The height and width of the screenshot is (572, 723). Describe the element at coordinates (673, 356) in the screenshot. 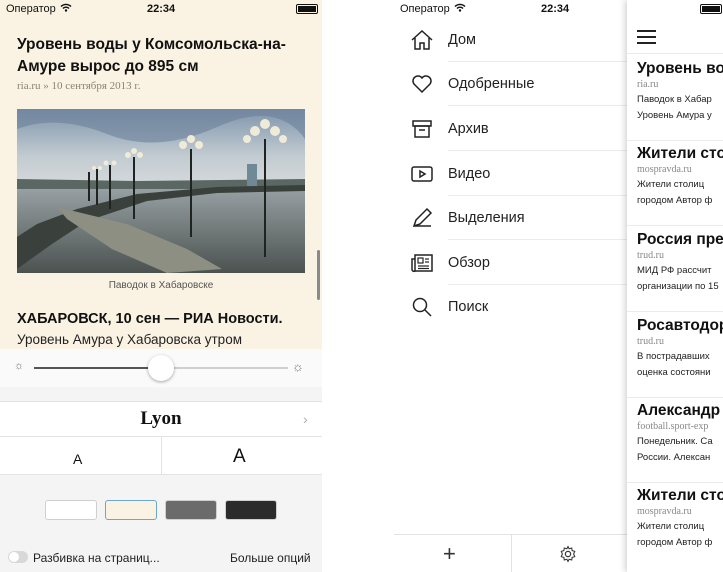

I see `feed-item-snippet: В пострадавших` at that location.